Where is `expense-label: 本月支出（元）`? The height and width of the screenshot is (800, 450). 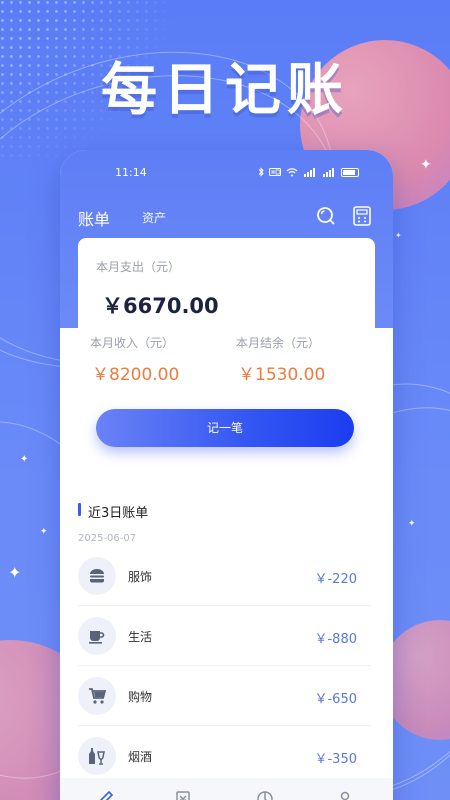 expense-label: 本月支出（元） is located at coordinates (138, 267).